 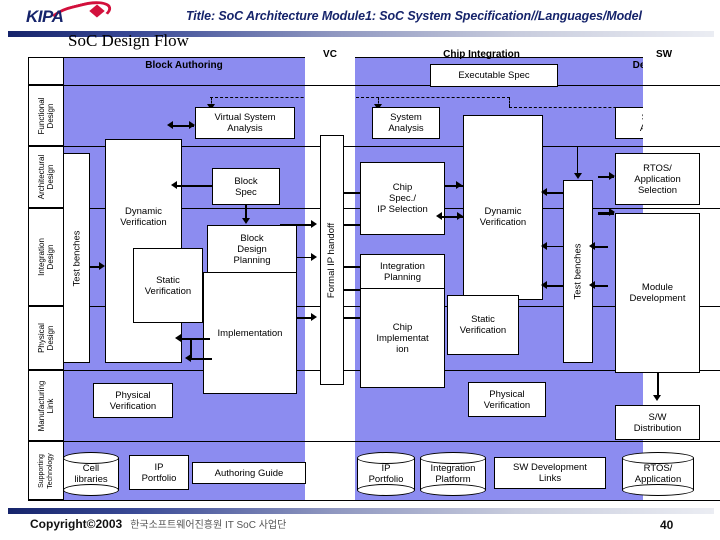 I want to click on box-rtos-application-selection: RTOS/Application Selection, so click(x=657, y=179).